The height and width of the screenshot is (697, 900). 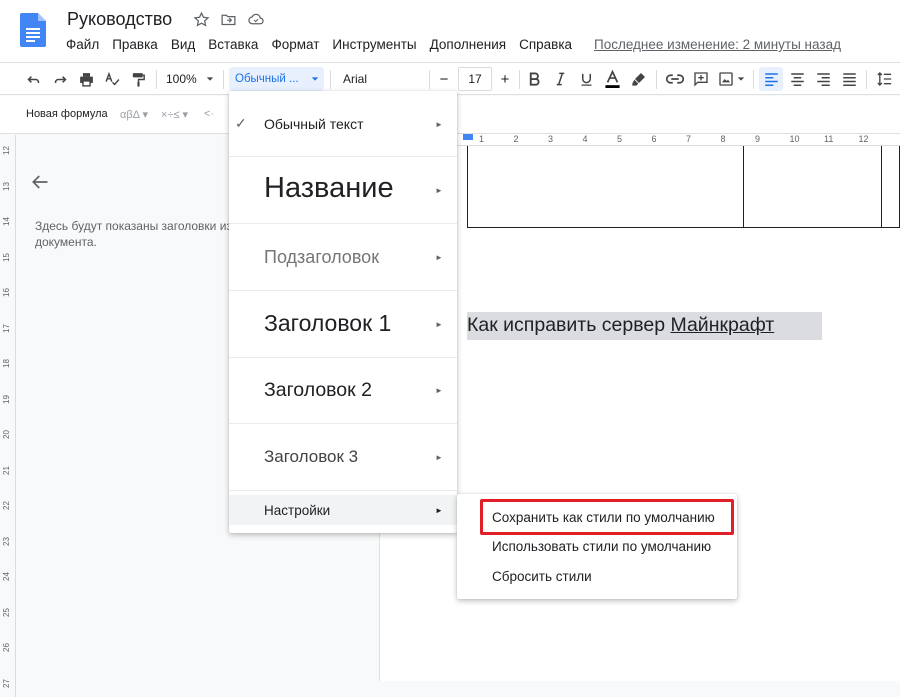 I want to click on text-color-icon, so click(x=612, y=78).